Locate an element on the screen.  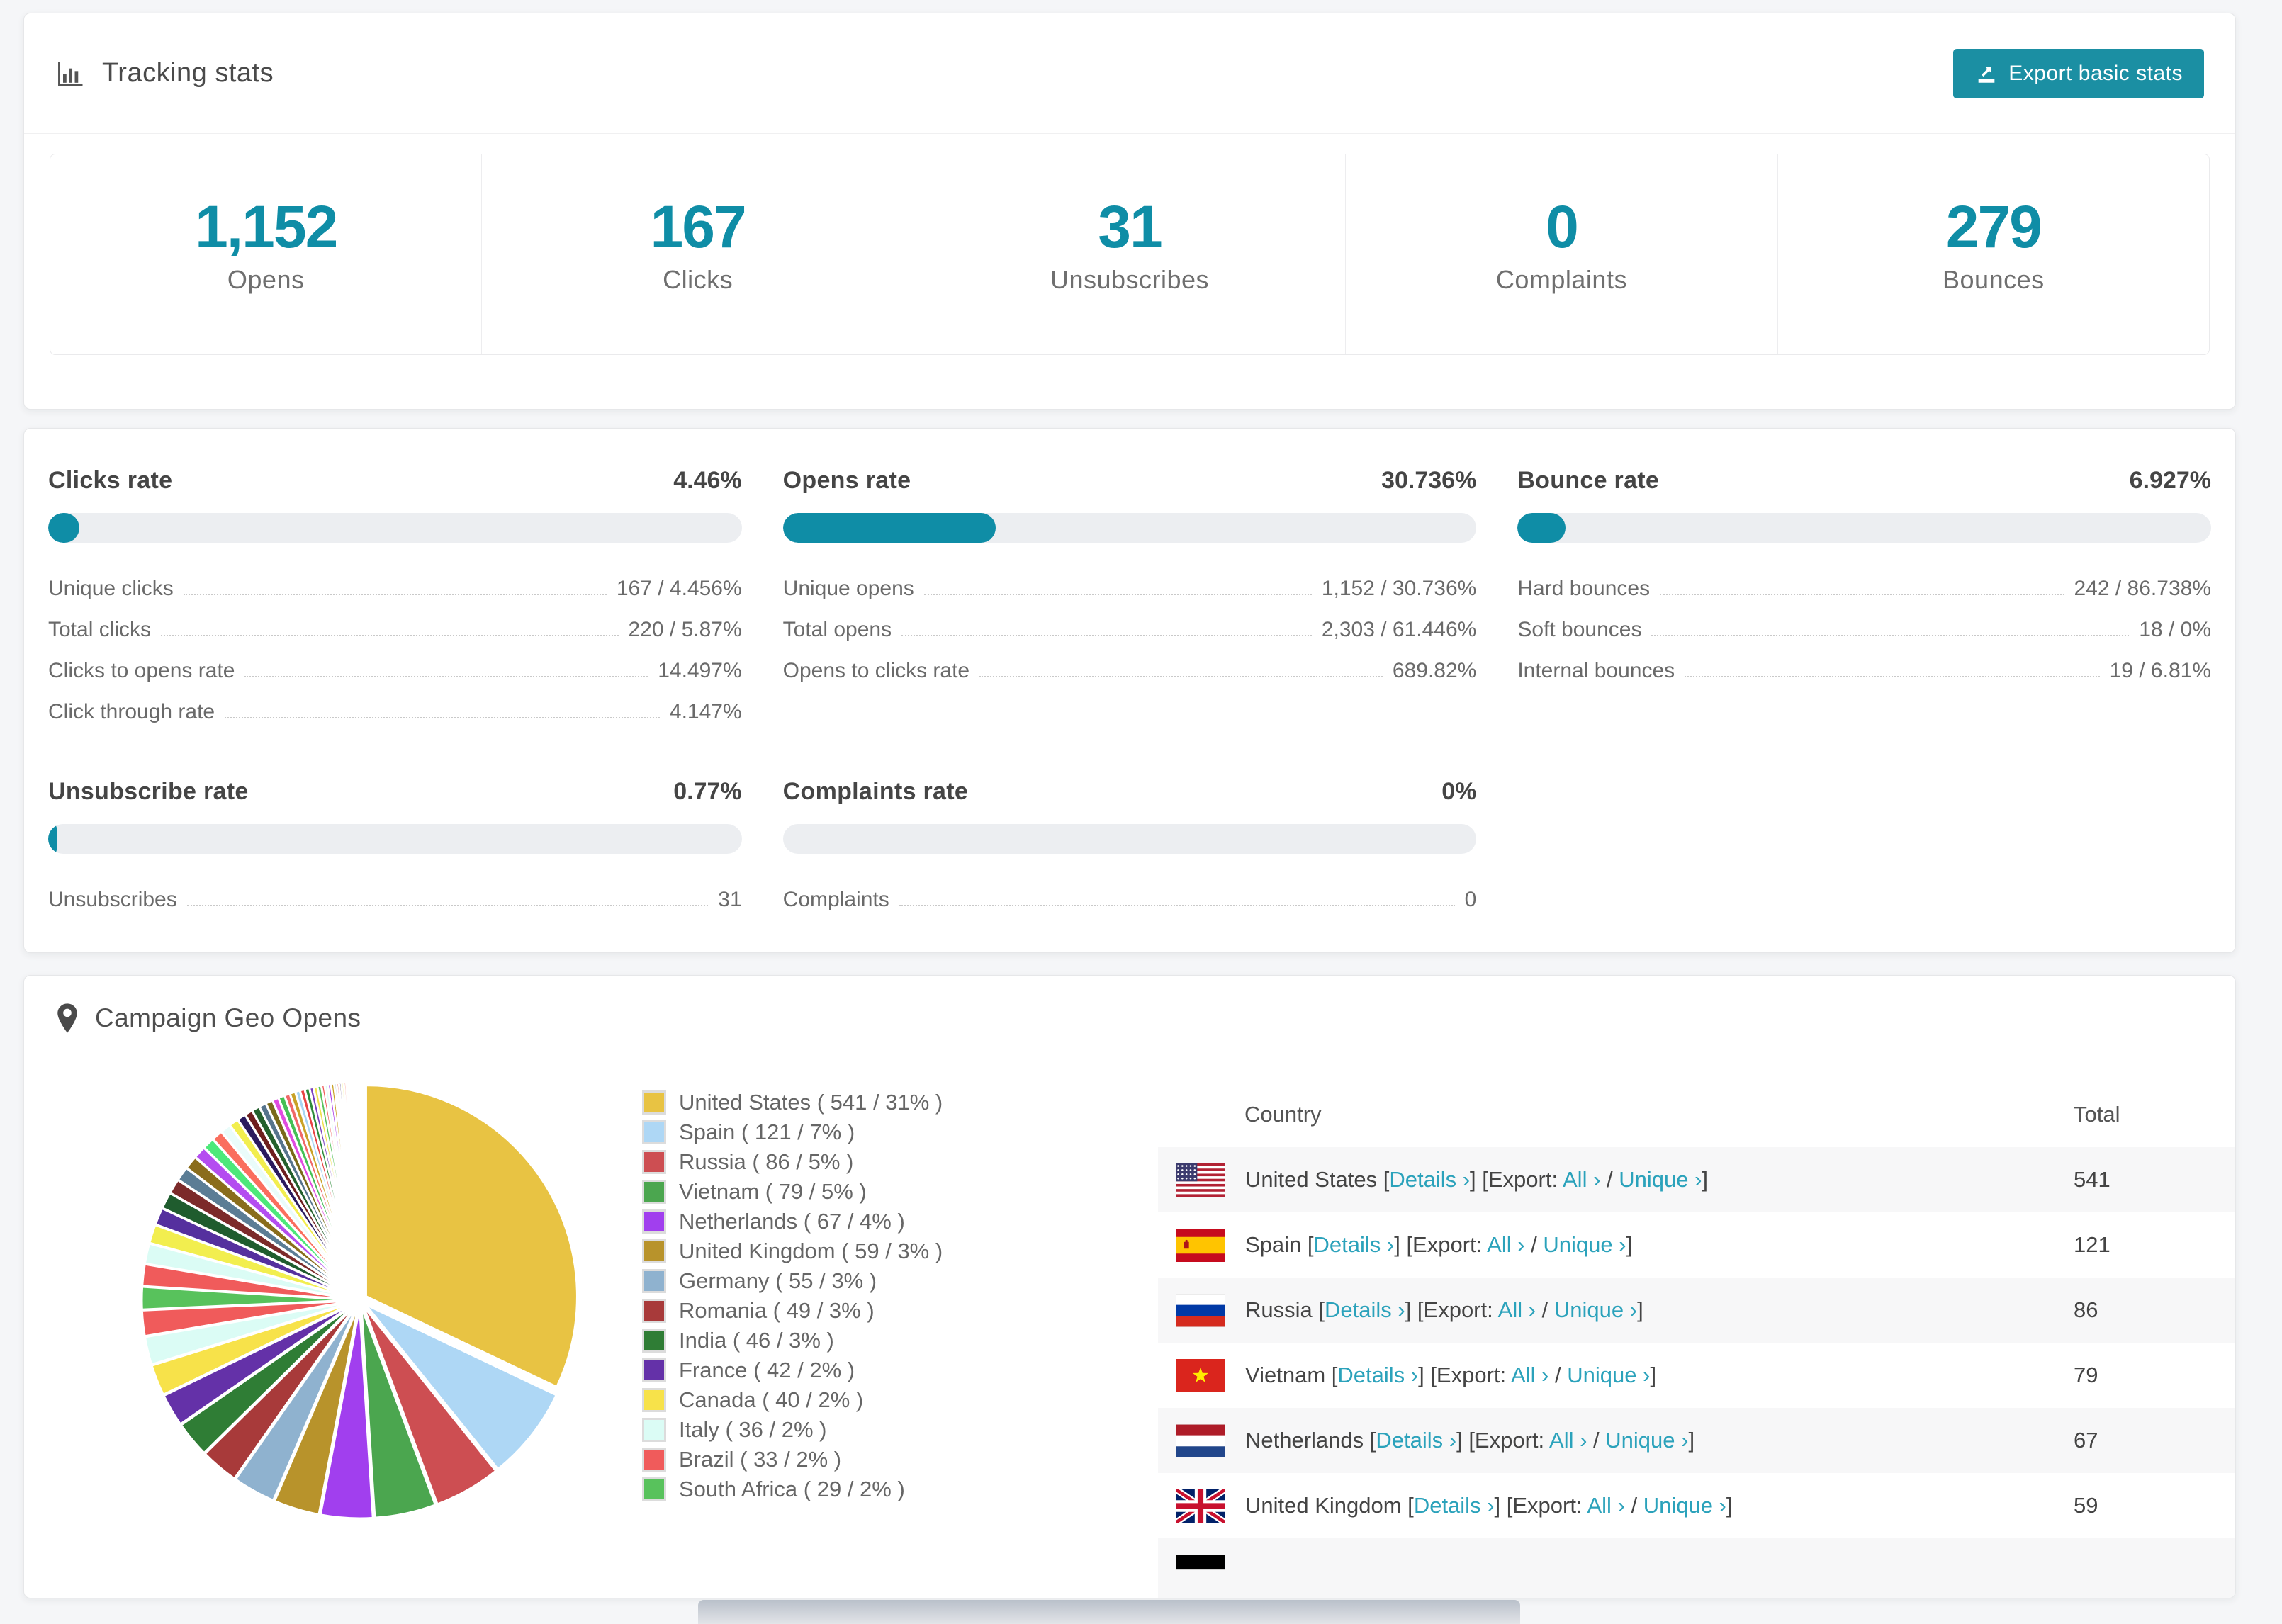
legend-item: Vietnam ( 79 / 5% ) is located at coordinates (792, 1192).